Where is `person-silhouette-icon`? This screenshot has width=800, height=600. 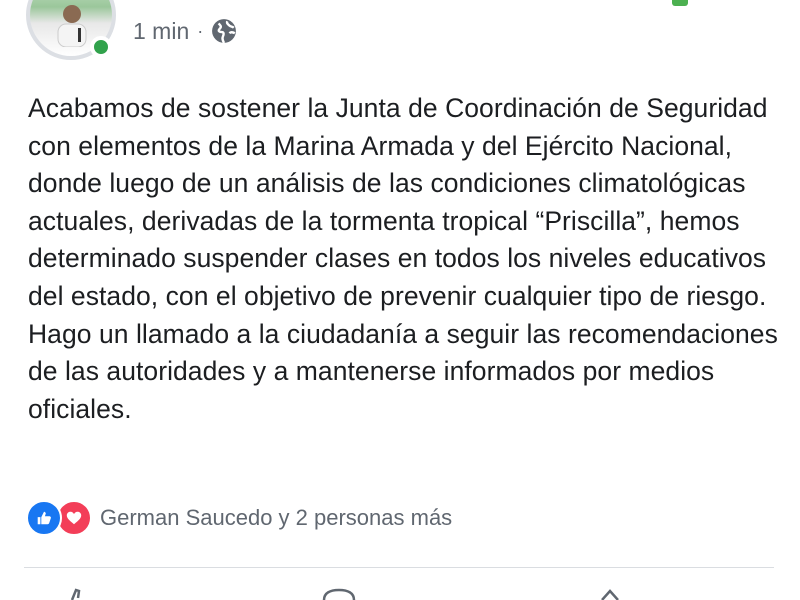
person-silhouette-icon is located at coordinates (72, 26).